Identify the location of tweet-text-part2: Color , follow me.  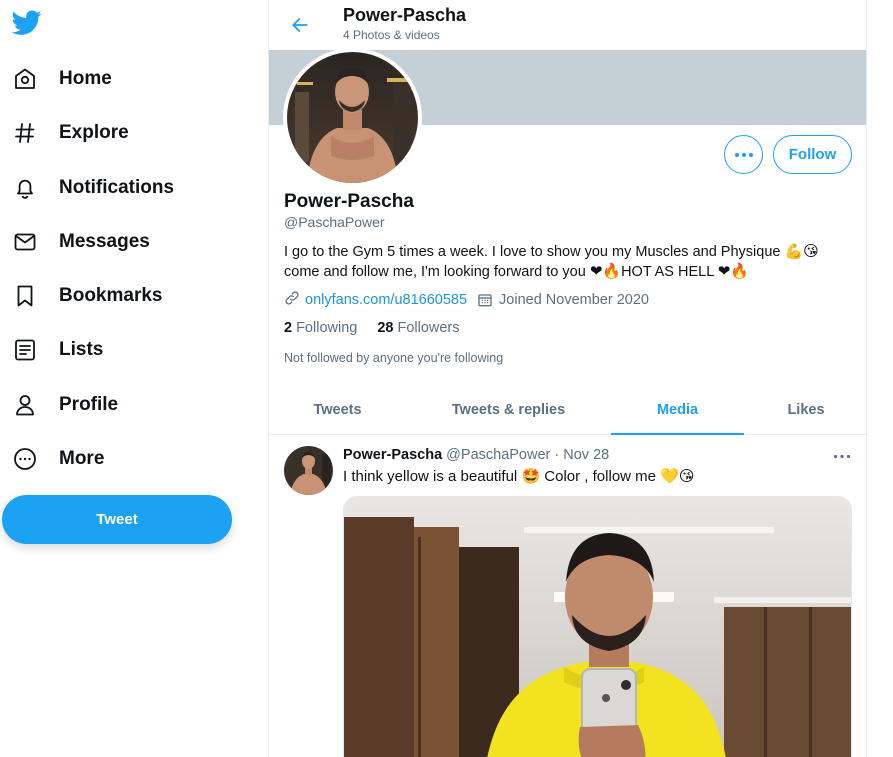
(600, 476).